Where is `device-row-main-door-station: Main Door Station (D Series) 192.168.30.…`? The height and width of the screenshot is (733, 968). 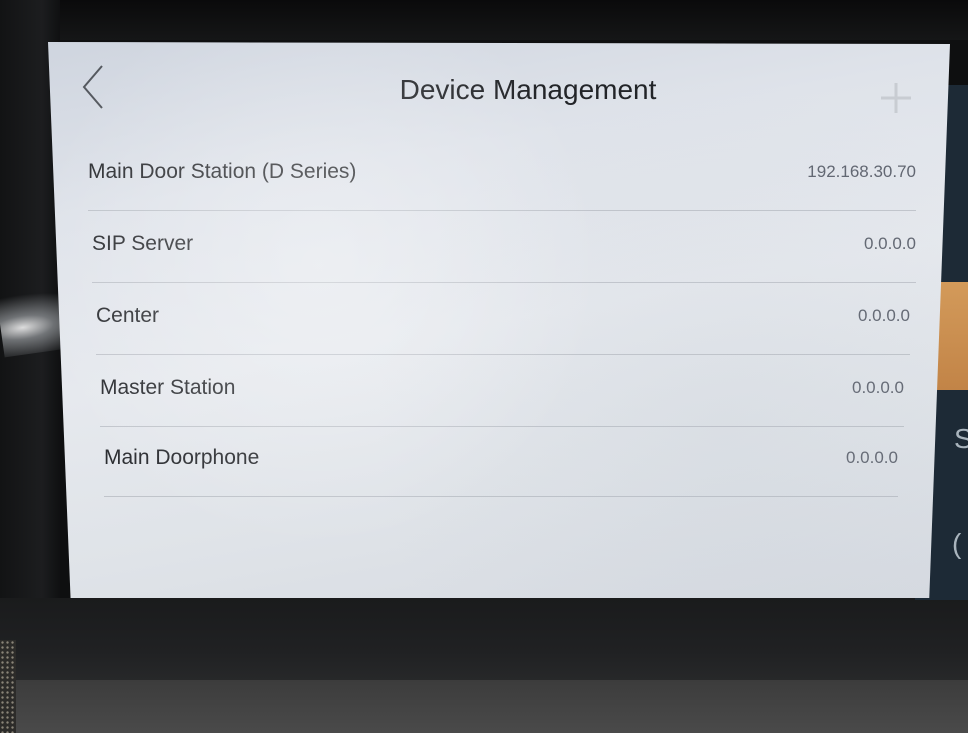
device-row-main-door-station: Main Door Station (D Series) 192.168.30.… is located at coordinates (502, 175).